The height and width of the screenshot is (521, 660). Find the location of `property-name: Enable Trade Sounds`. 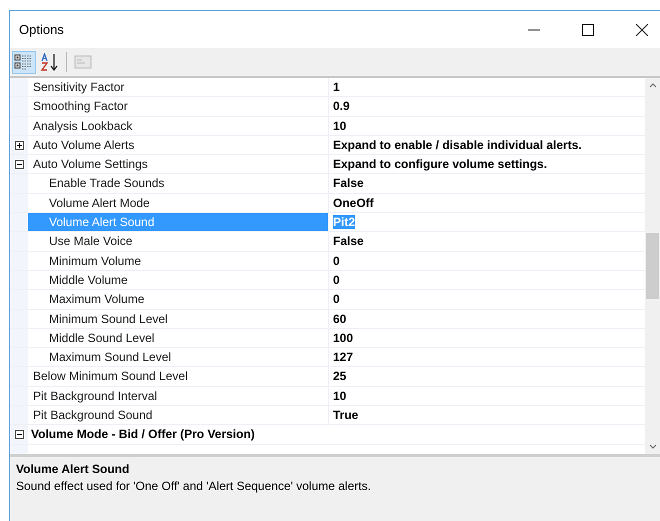

property-name: Enable Trade Sounds is located at coordinates (178, 183).